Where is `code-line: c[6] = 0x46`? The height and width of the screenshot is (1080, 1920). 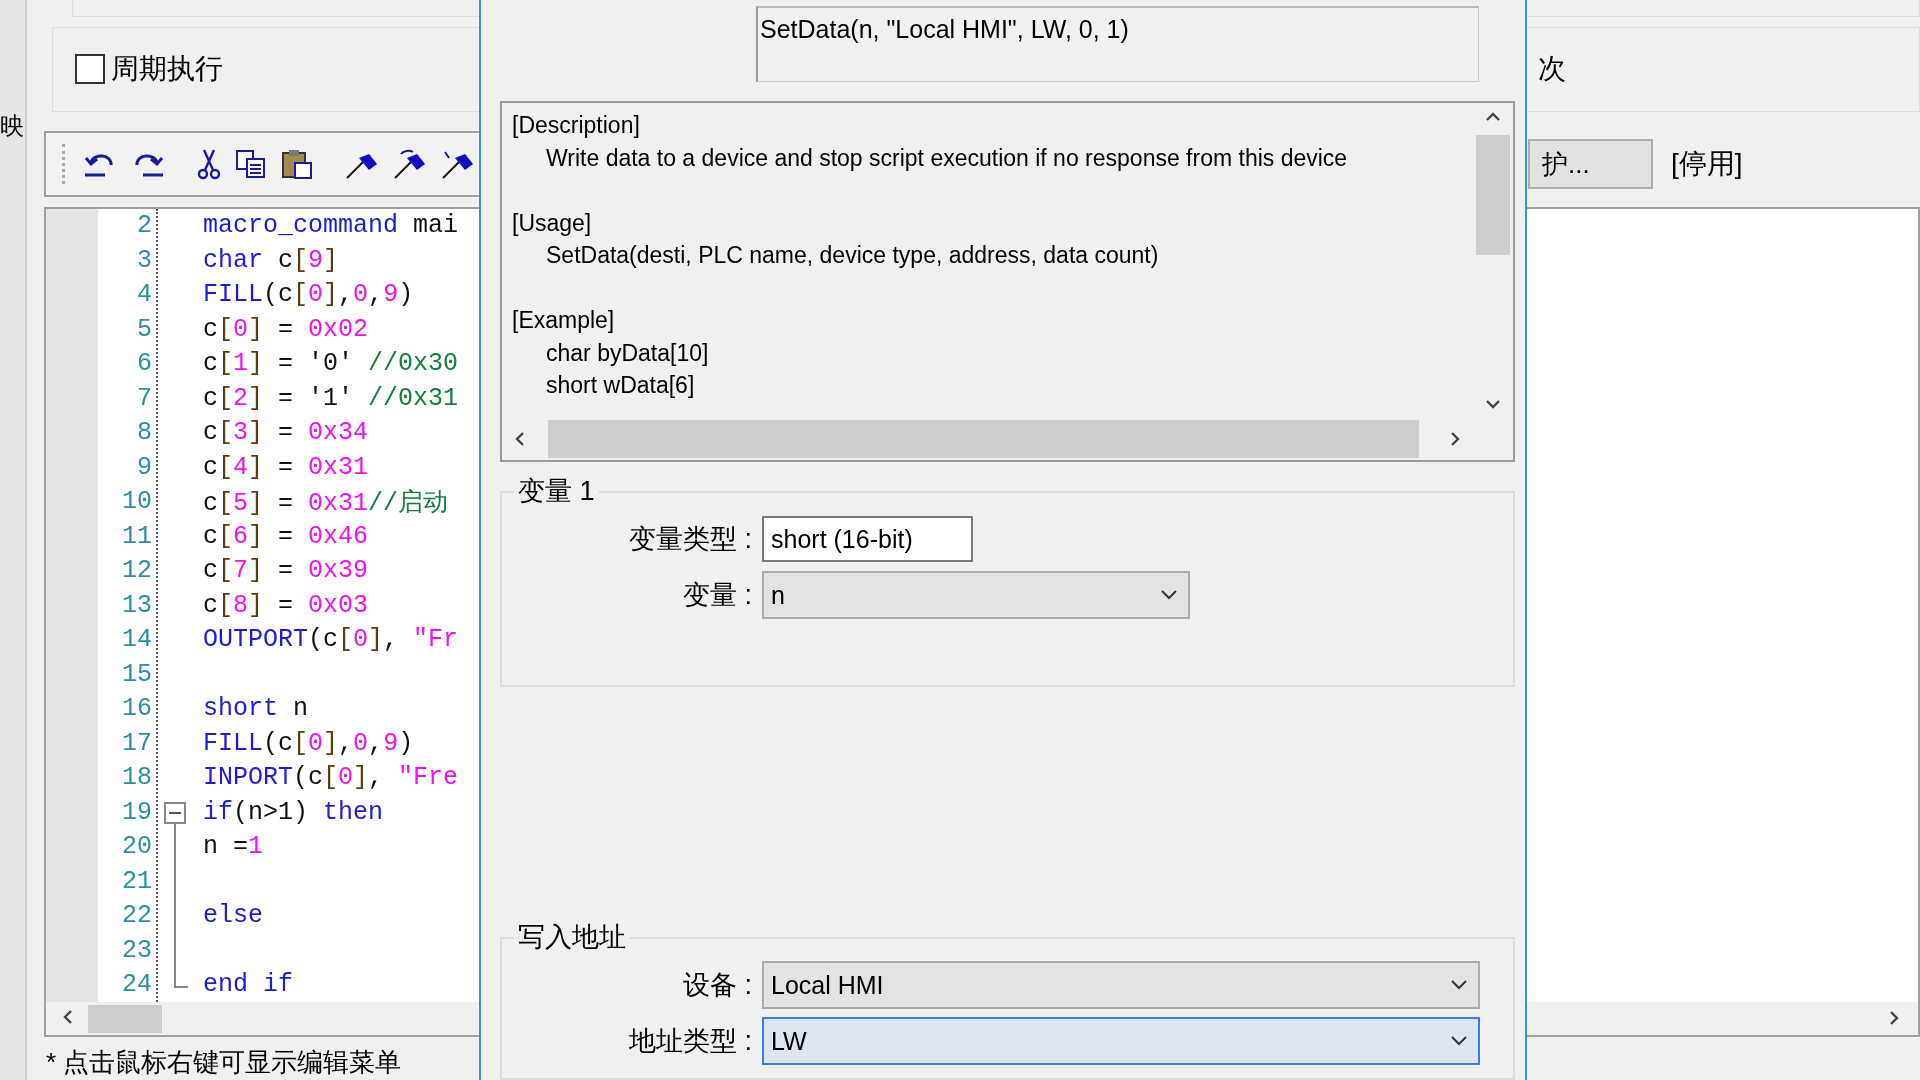
code-line: c[6] = 0x46 is located at coordinates (286, 536).